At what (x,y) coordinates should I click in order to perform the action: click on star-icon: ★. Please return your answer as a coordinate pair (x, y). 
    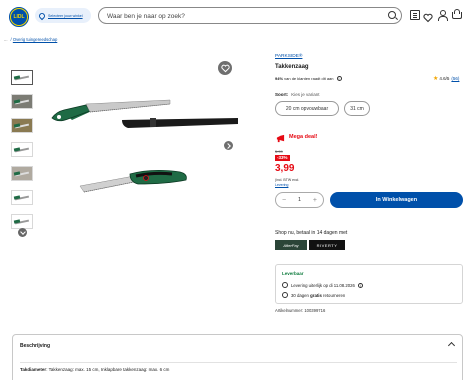
    Looking at the image, I should click on (436, 79).